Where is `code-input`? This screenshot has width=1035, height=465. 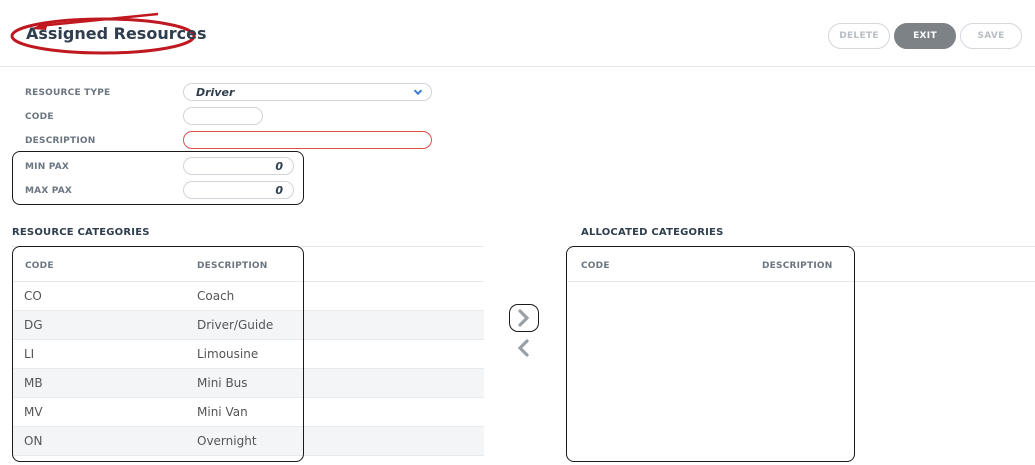
code-input is located at coordinates (223, 116).